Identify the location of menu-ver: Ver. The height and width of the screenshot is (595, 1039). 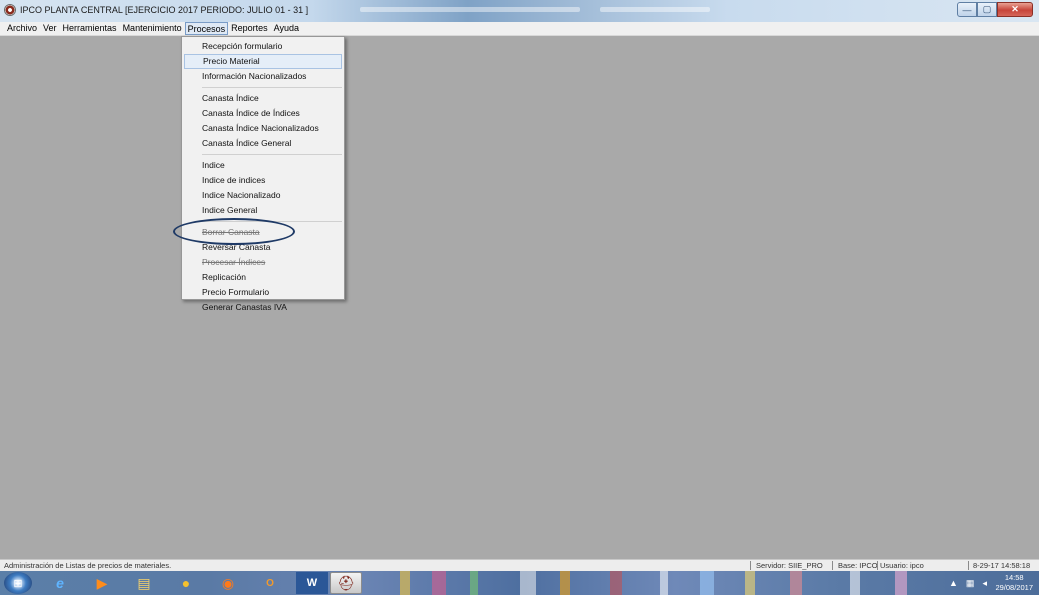
(50, 28).